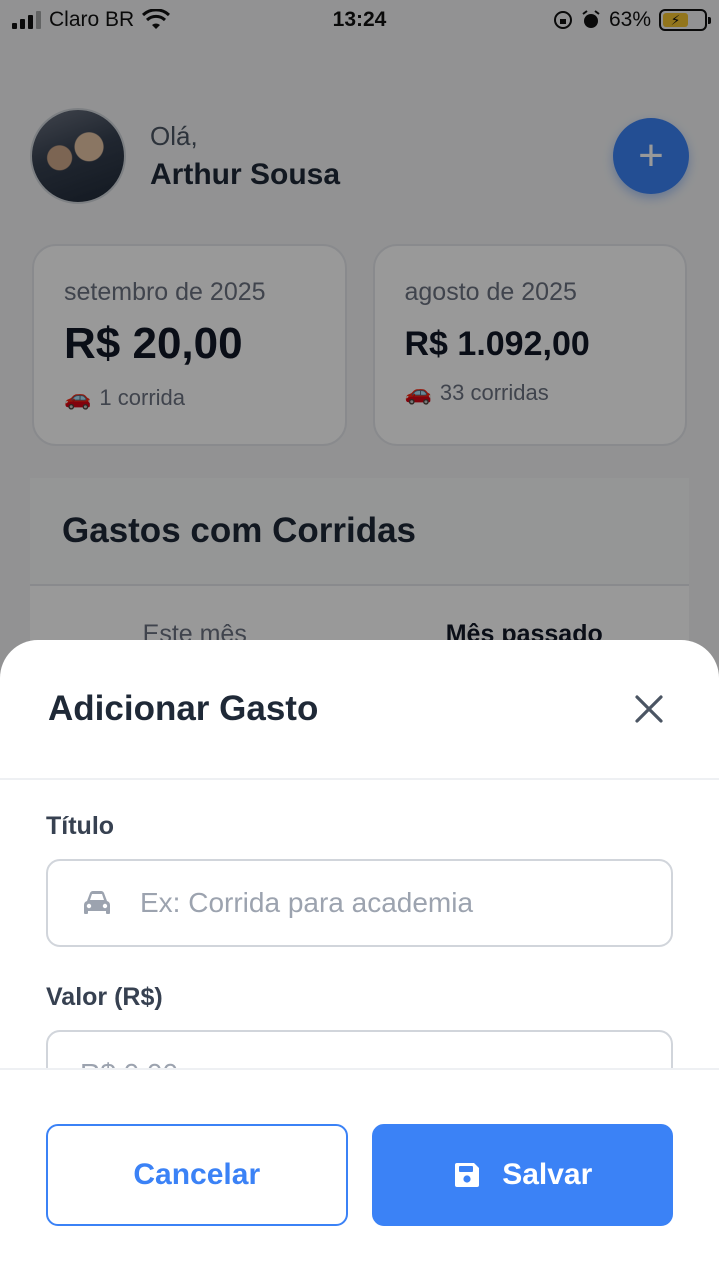  Describe the element at coordinates (467, 1175) in the screenshot. I see `save-icon` at that location.